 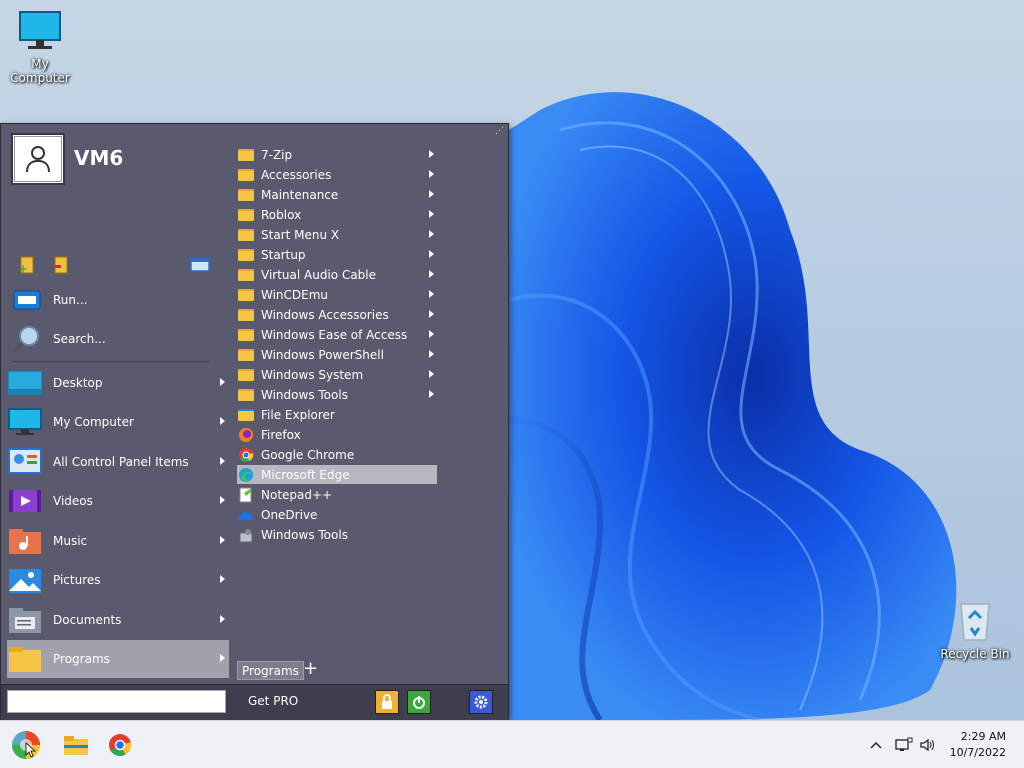 I want to click on program-microsoft-edge: Microsoft Edge, so click(x=337, y=474).